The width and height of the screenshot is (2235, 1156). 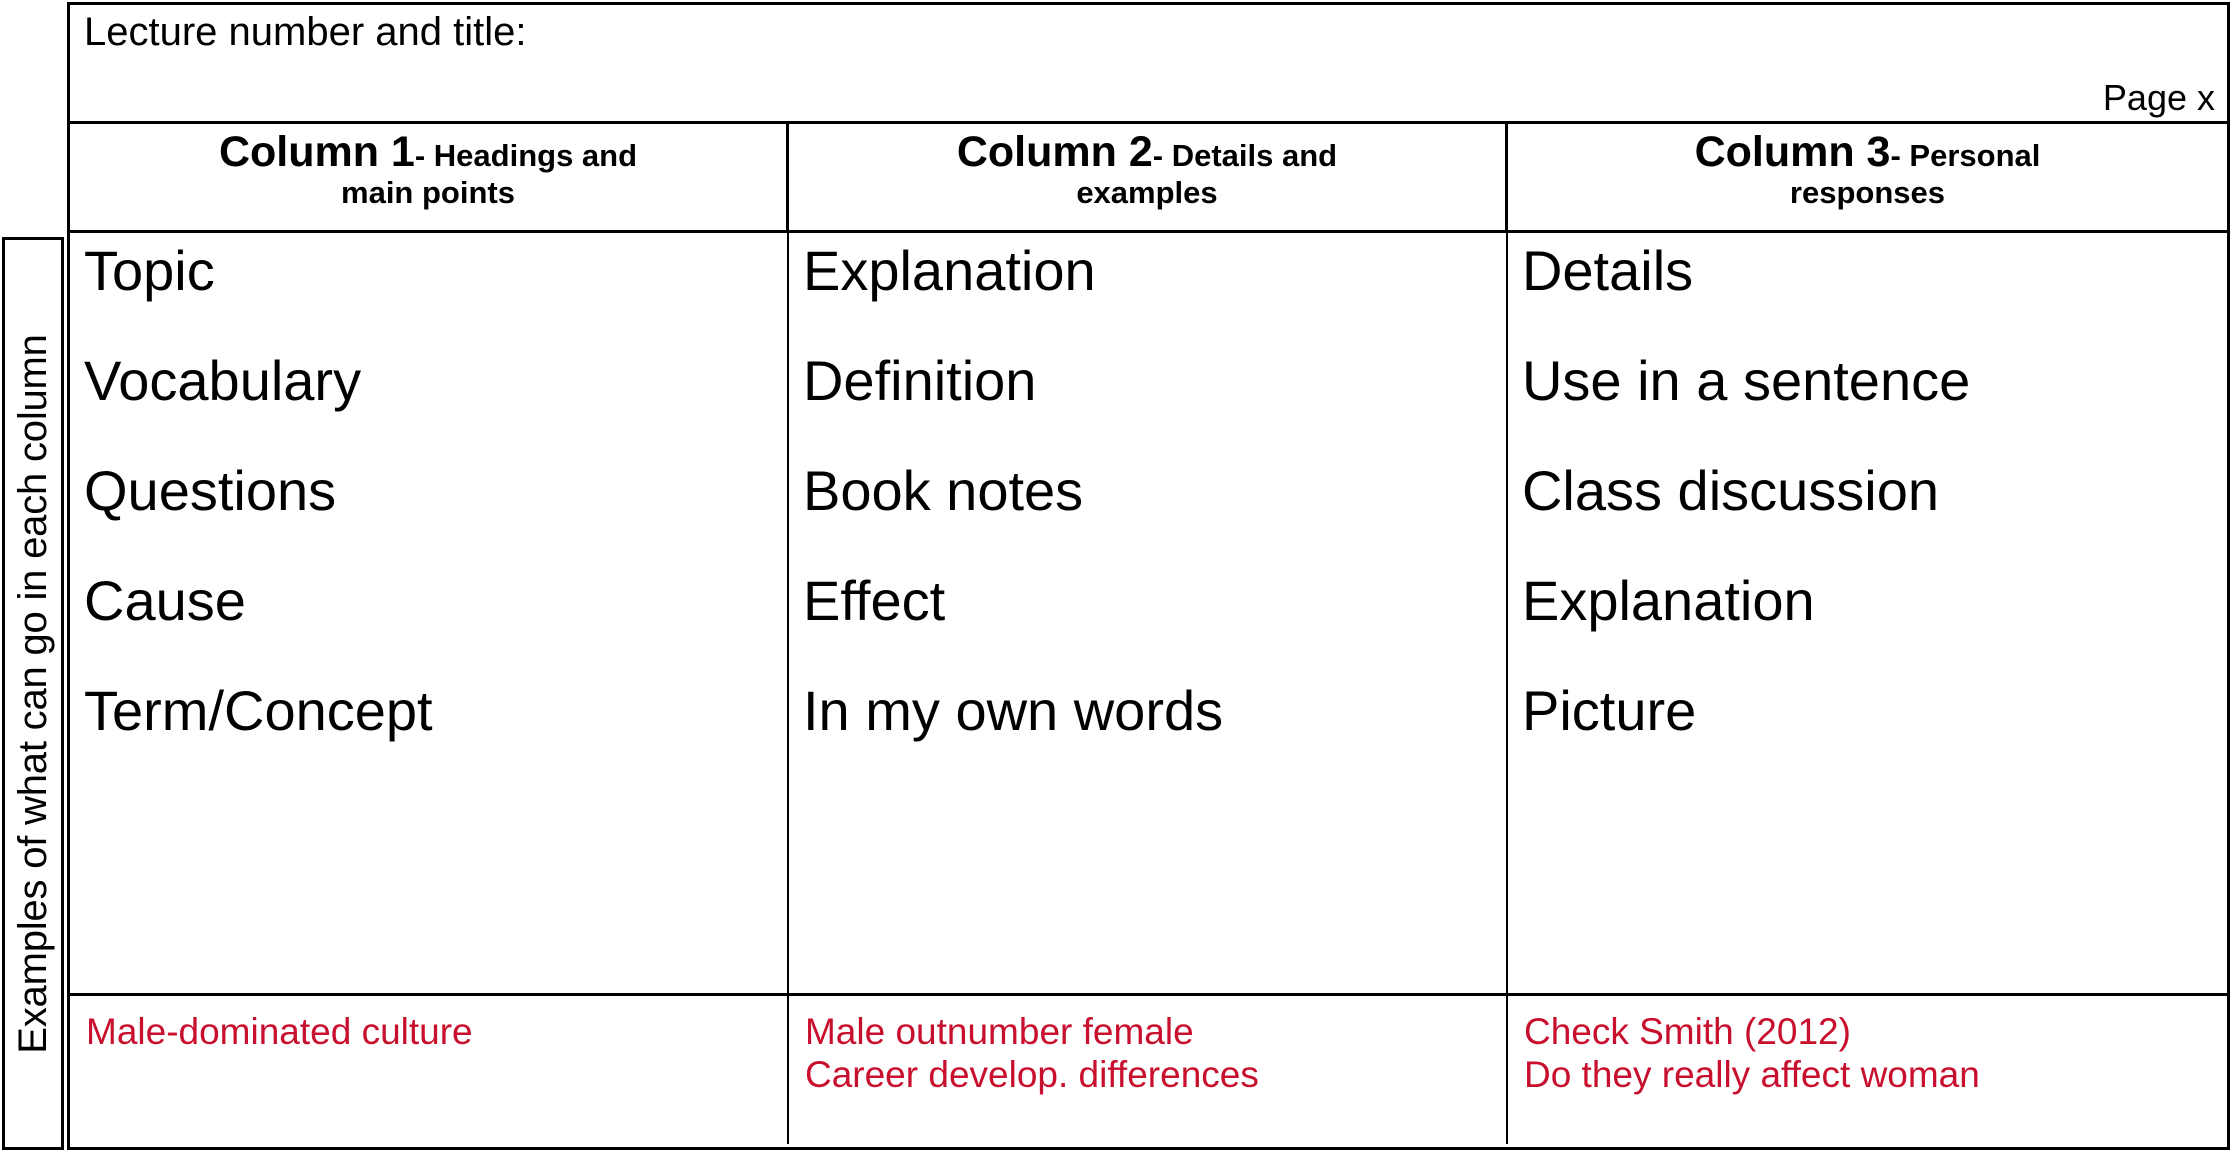 What do you see at coordinates (429, 1070) in the screenshot?
I see `sample-notes-column-1: Male-dominated culture` at bounding box center [429, 1070].